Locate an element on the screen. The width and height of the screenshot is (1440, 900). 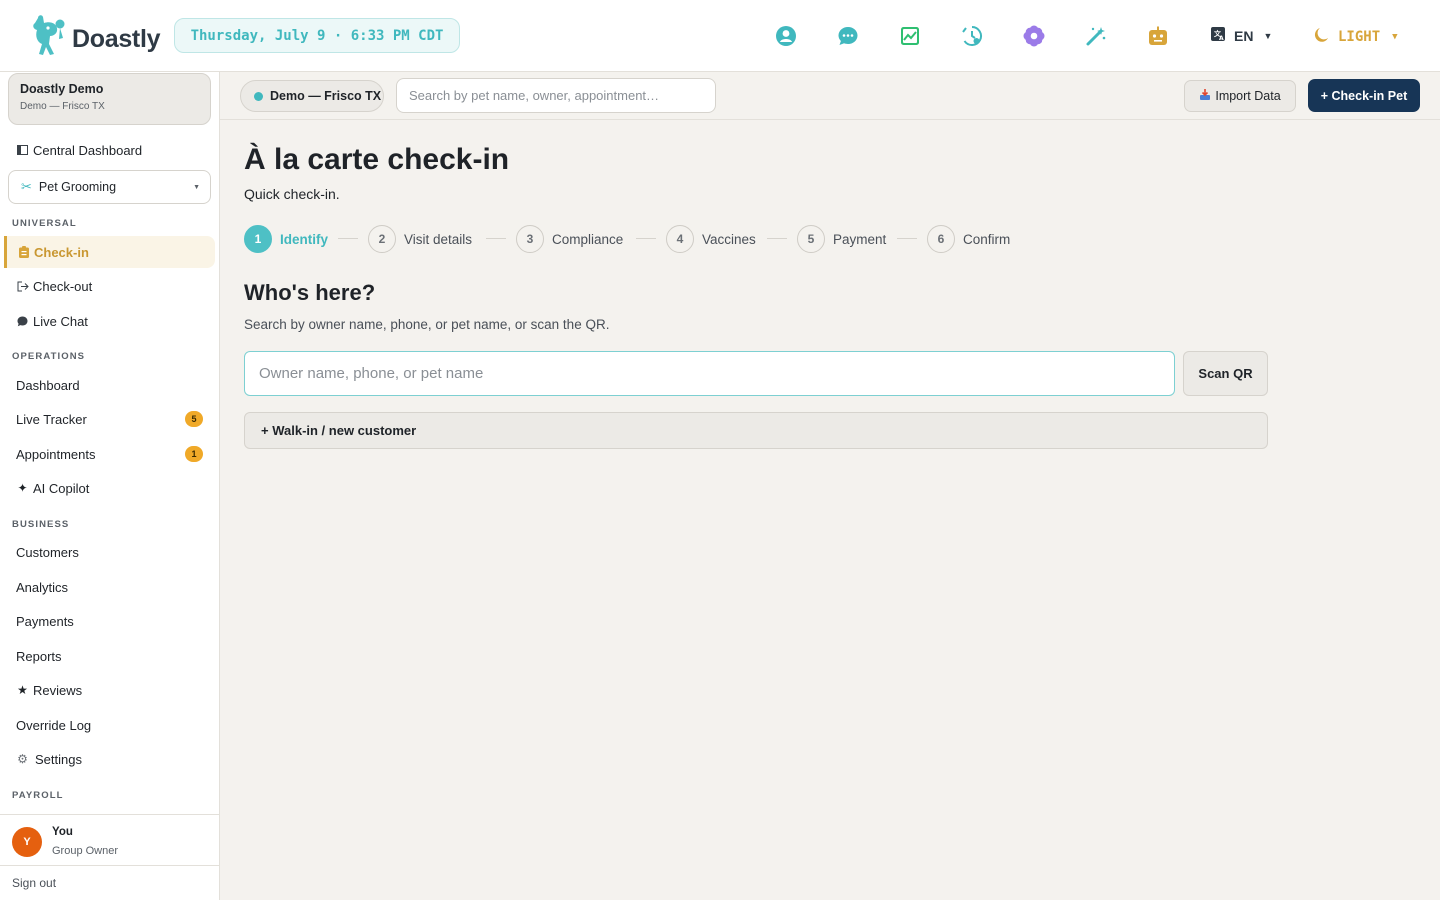
step-number: 5 is located at coordinates (811, 239).